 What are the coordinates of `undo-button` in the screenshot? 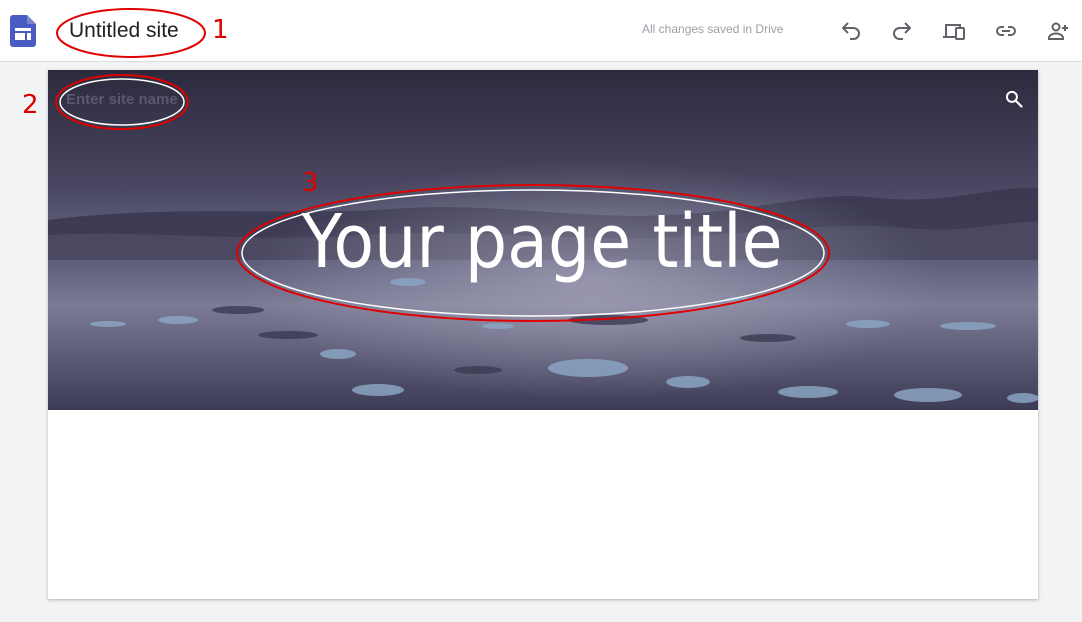 It's located at (851, 31).